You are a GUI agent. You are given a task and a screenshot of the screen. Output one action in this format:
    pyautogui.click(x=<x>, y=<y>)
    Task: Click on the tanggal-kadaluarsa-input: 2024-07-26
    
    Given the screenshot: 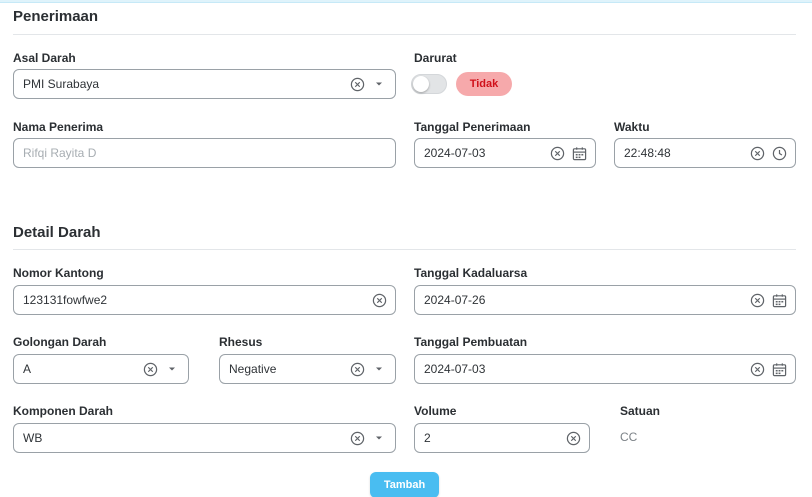 What is the action you would take?
    pyautogui.click(x=605, y=300)
    